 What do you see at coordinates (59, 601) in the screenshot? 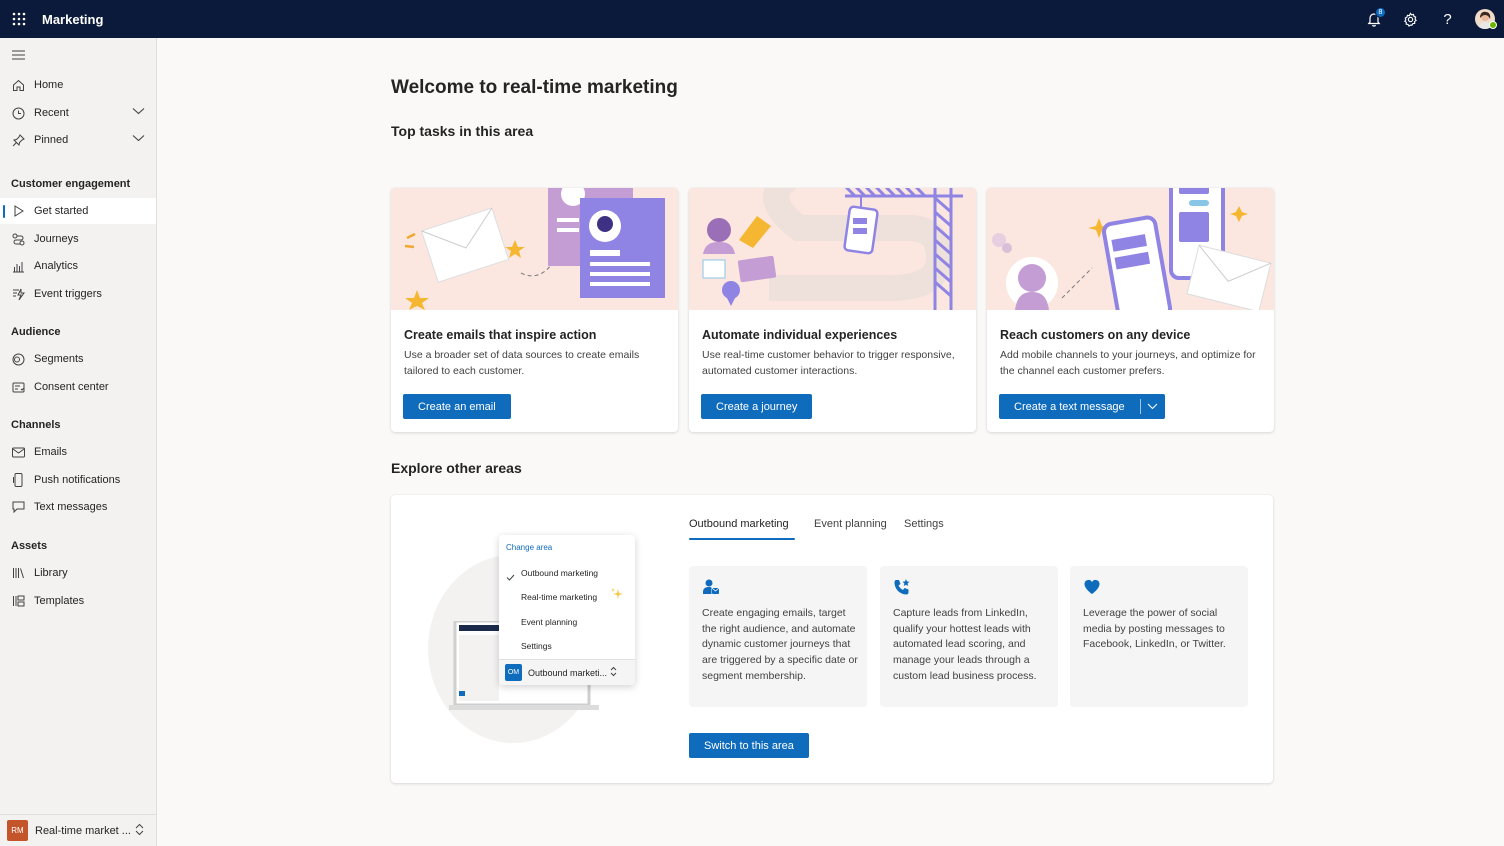
I see `sidebar-item-label: Templates` at bounding box center [59, 601].